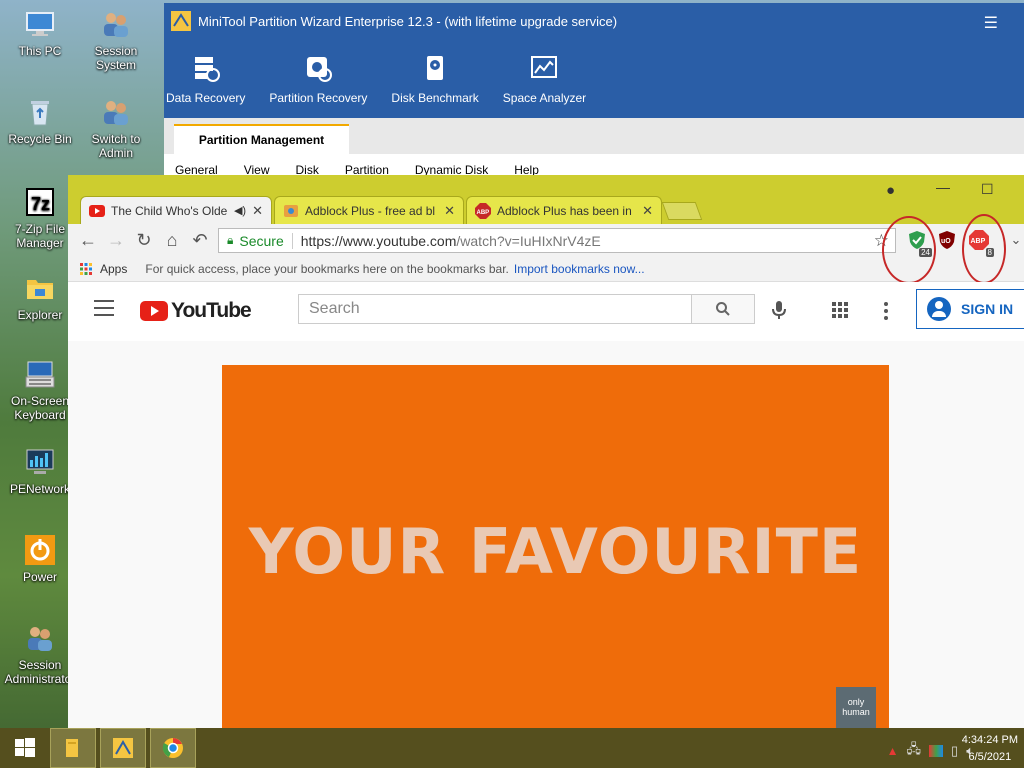 The height and width of the screenshot is (768, 1024). I want to click on profile-icon: ●, so click(890, 190).